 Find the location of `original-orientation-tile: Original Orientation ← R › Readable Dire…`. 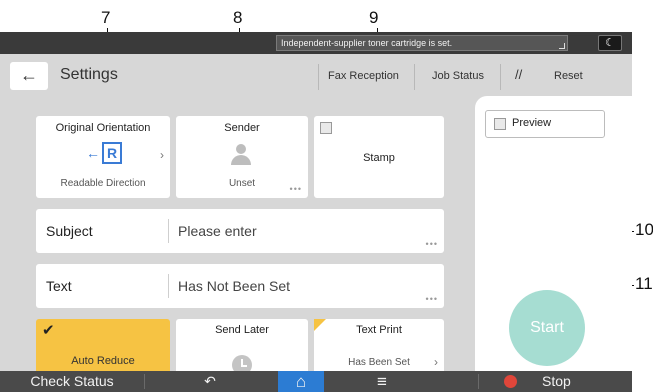

original-orientation-tile: Original Orientation ← R › Readable Dire… is located at coordinates (103, 157).